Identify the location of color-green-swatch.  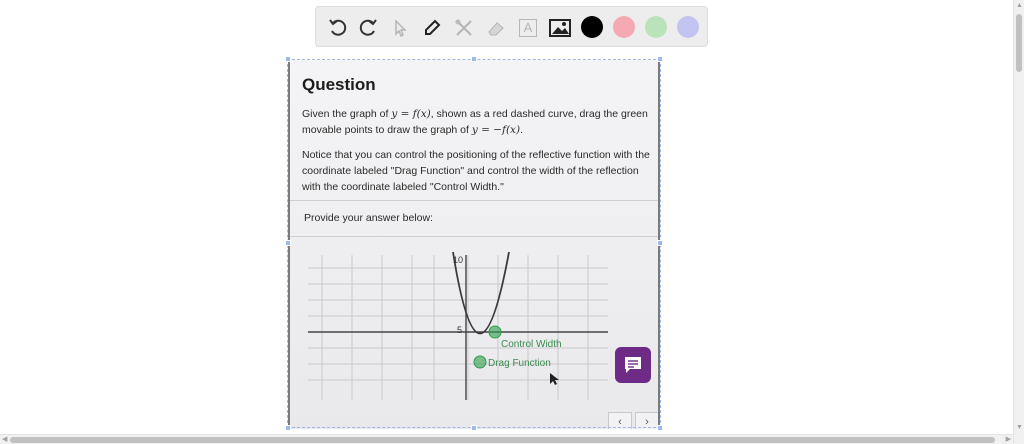
(656, 27).